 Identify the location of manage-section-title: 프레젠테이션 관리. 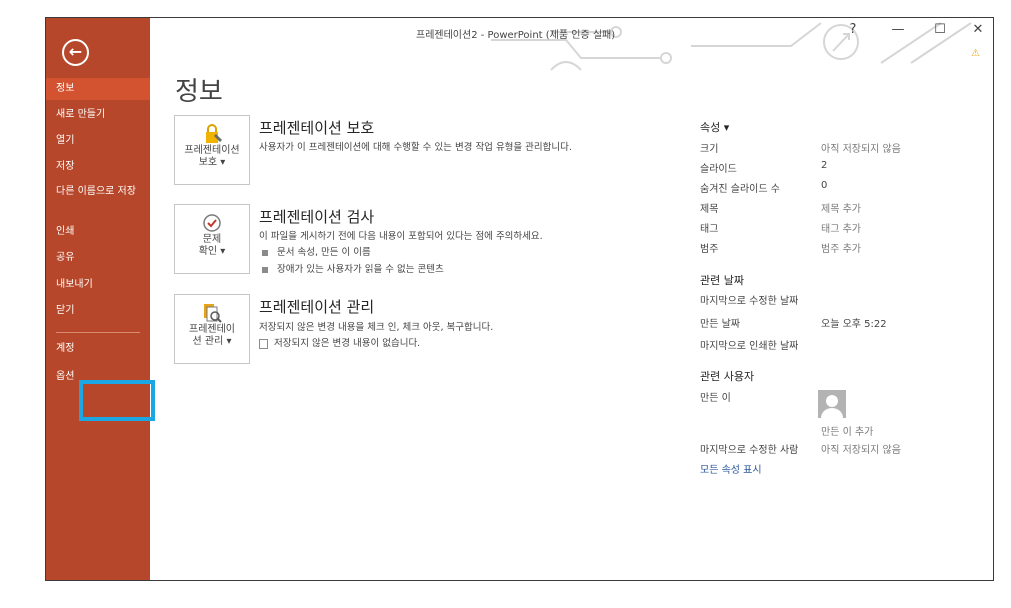
(317, 307).